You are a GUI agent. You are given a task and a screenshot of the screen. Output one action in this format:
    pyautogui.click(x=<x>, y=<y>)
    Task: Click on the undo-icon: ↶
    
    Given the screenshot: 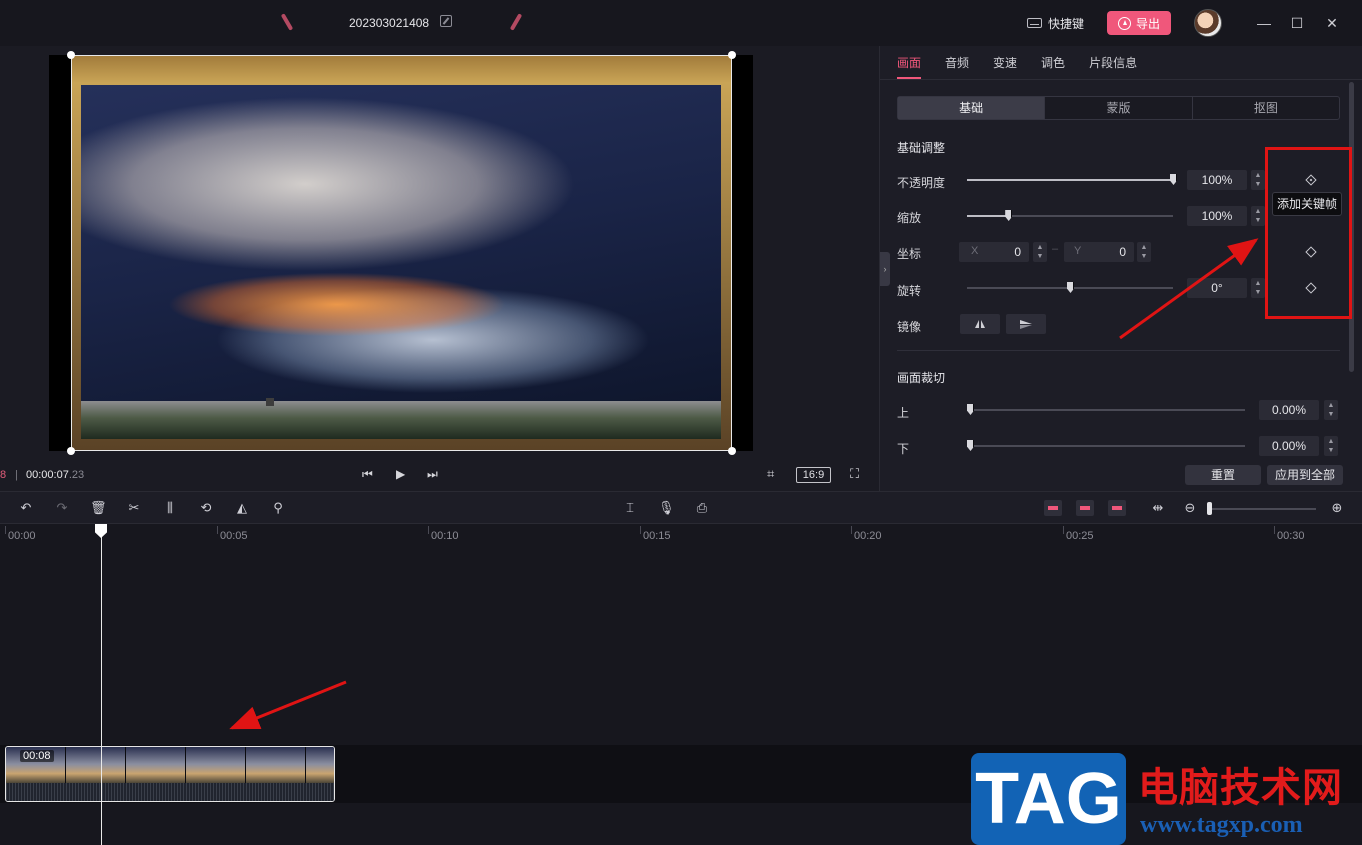 What is the action you would take?
    pyautogui.click(x=26, y=508)
    